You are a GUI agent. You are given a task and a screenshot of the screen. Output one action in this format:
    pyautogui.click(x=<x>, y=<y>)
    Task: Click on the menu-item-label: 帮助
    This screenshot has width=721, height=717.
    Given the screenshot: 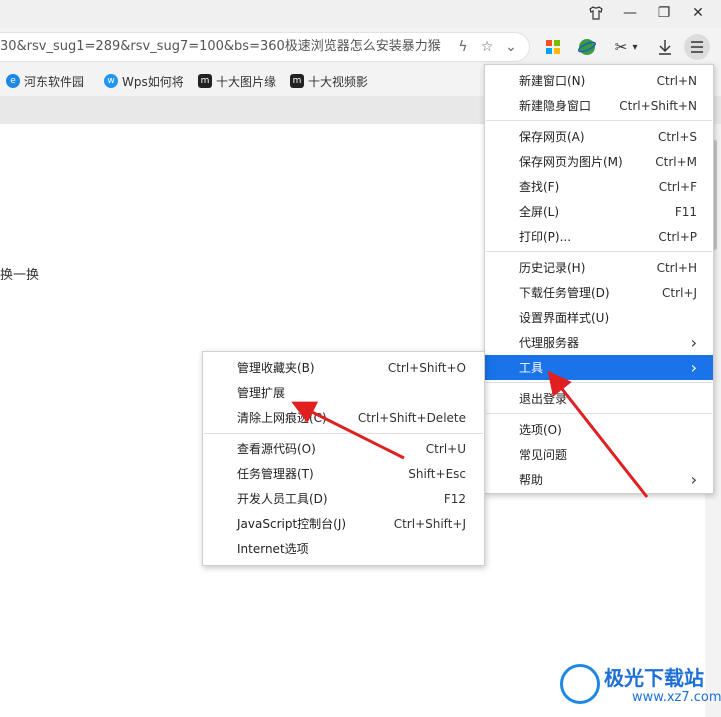 What is the action you would take?
    pyautogui.click(x=531, y=480)
    